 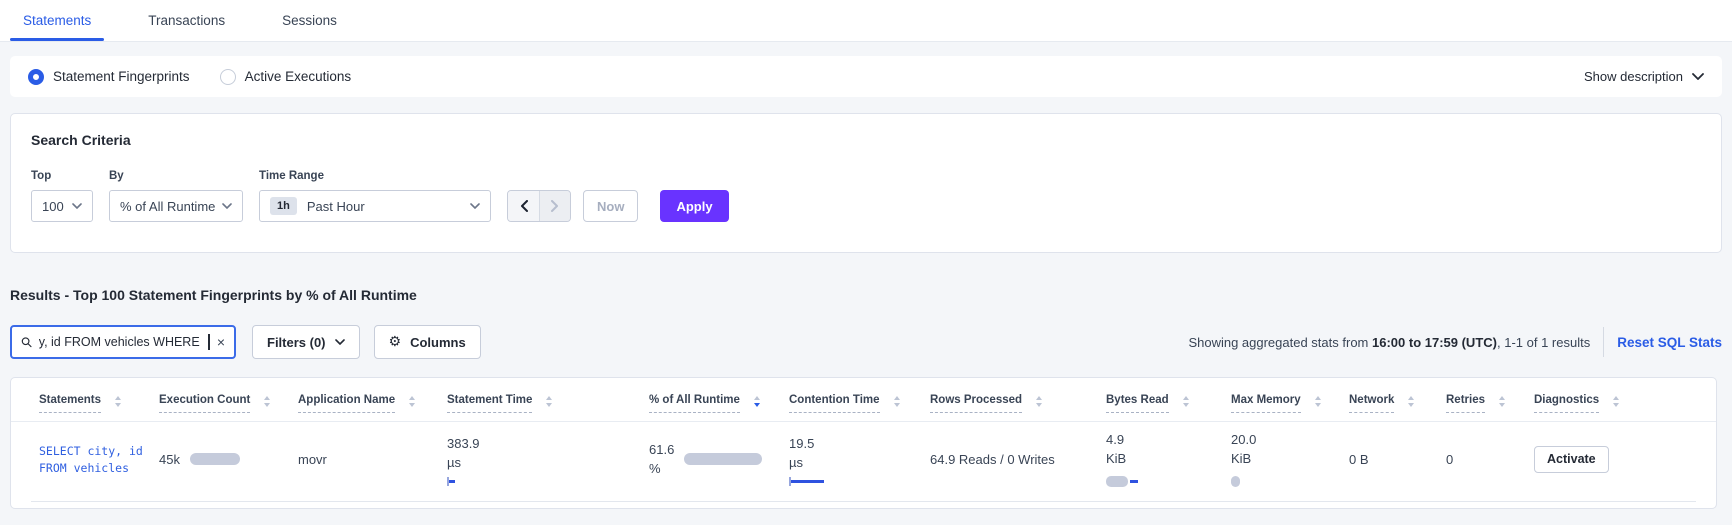 I want to click on statement-time-bar, so click(x=451, y=481).